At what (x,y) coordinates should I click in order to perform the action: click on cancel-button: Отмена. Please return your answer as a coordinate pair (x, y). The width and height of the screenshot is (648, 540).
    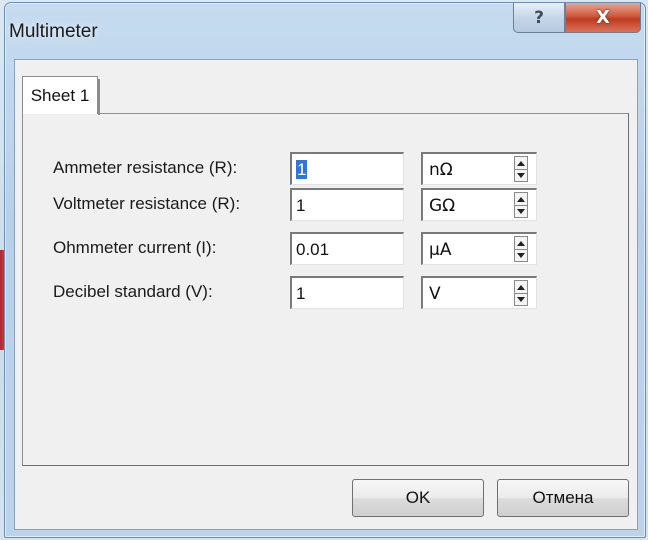
    Looking at the image, I should click on (563, 498).